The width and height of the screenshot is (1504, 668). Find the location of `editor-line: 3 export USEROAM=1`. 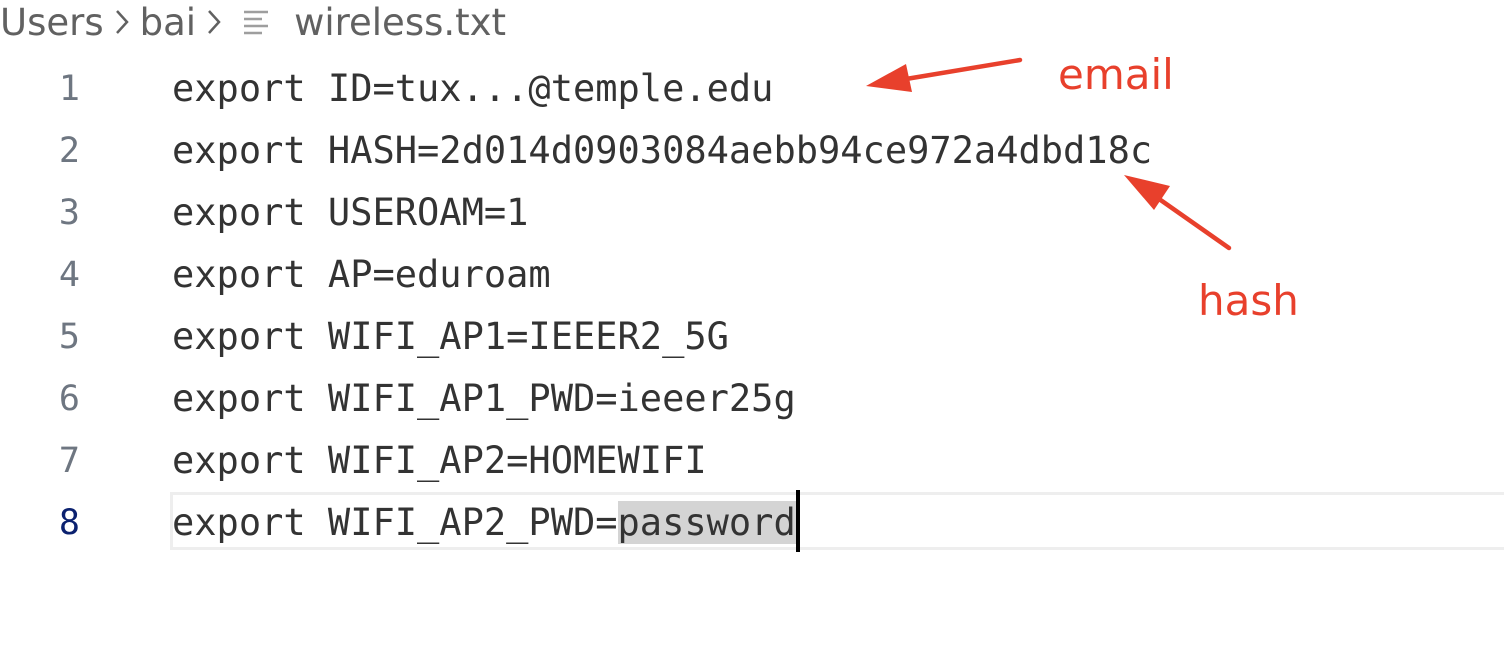

editor-line: 3 export USEROAM=1 is located at coordinates (752, 213).